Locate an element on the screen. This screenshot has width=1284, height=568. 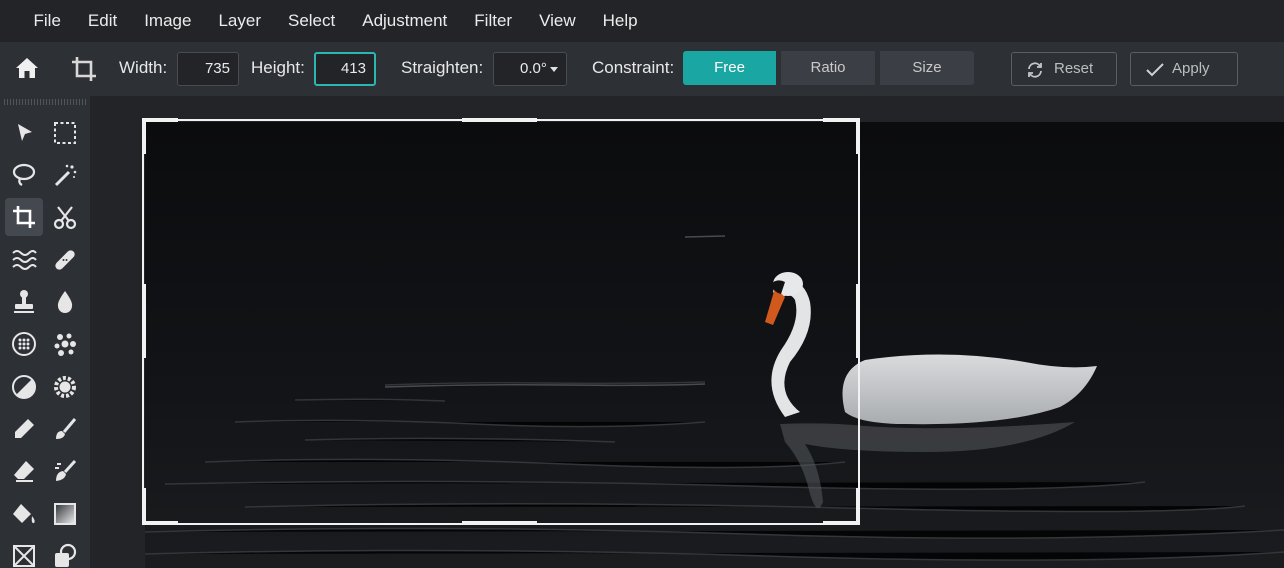
shape-icon is located at coordinates (65, 552).